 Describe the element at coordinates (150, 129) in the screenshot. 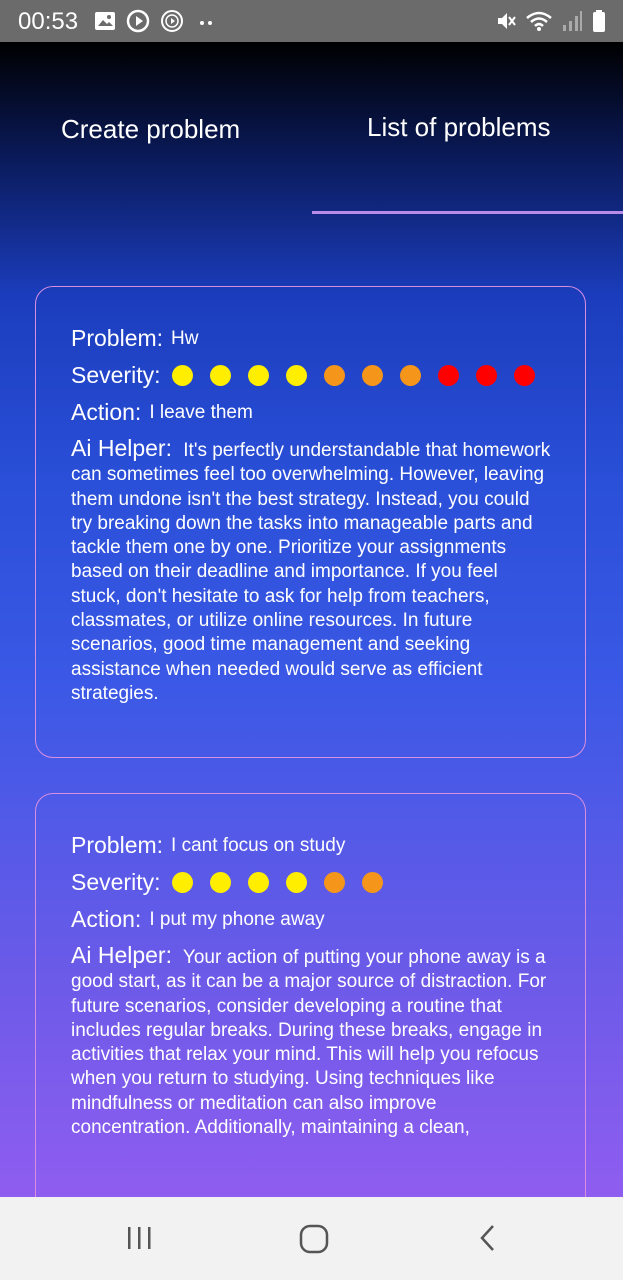

I see `tab-create-problem: Create problem` at that location.